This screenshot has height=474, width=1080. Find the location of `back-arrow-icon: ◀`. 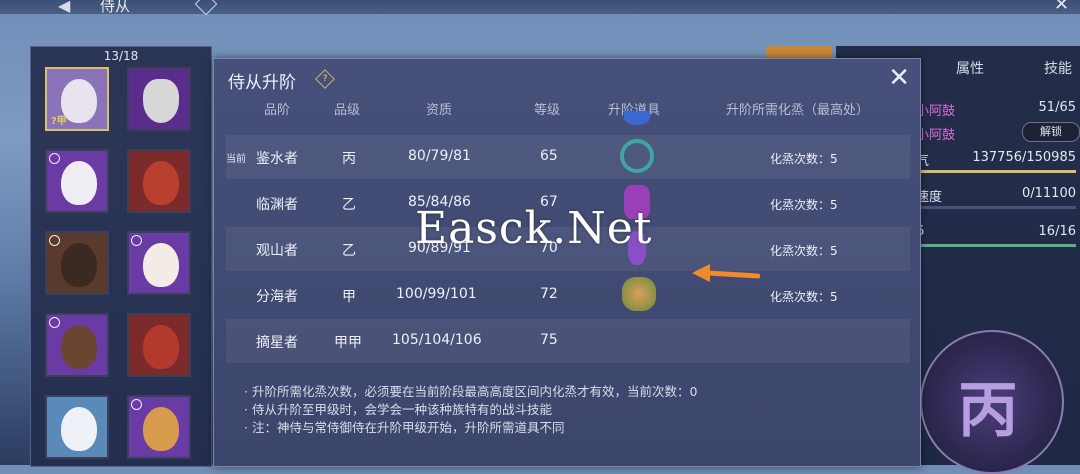

back-arrow-icon: ◀ is located at coordinates (64, 7).